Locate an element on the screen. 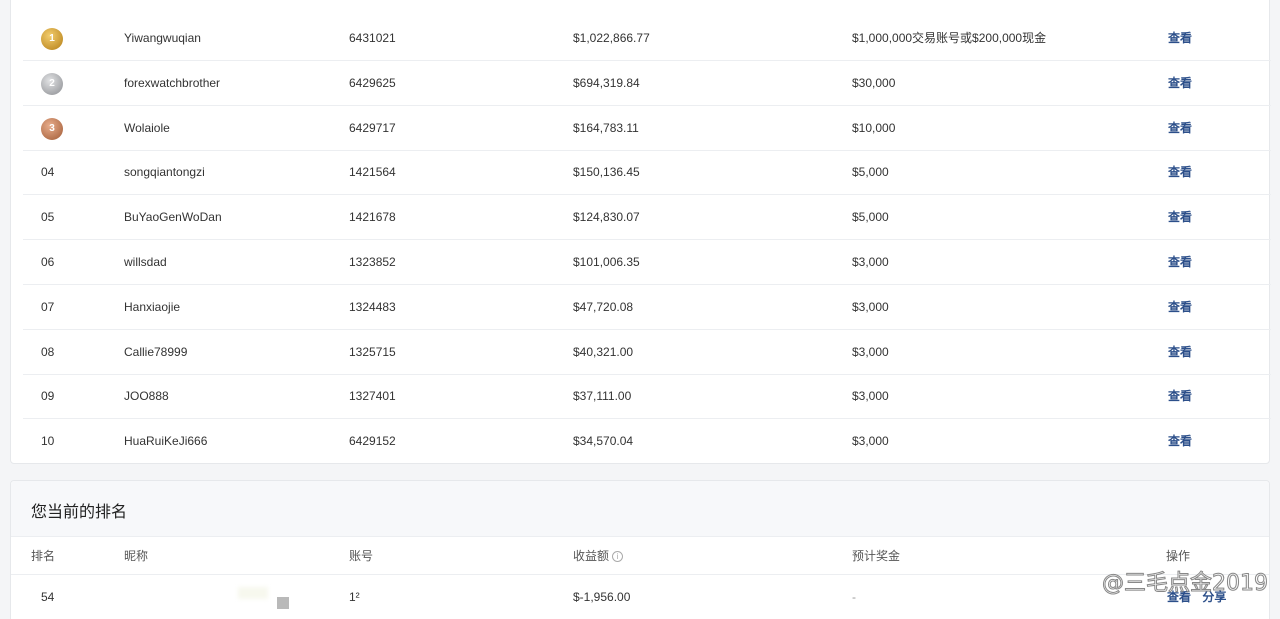 The width and height of the screenshot is (1280, 619). account-cell: 6429625 is located at coordinates (372, 82).